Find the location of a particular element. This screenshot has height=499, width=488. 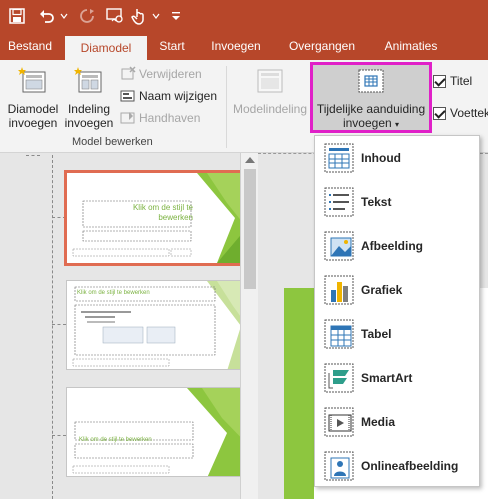

undo-icon is located at coordinates (47, 16).